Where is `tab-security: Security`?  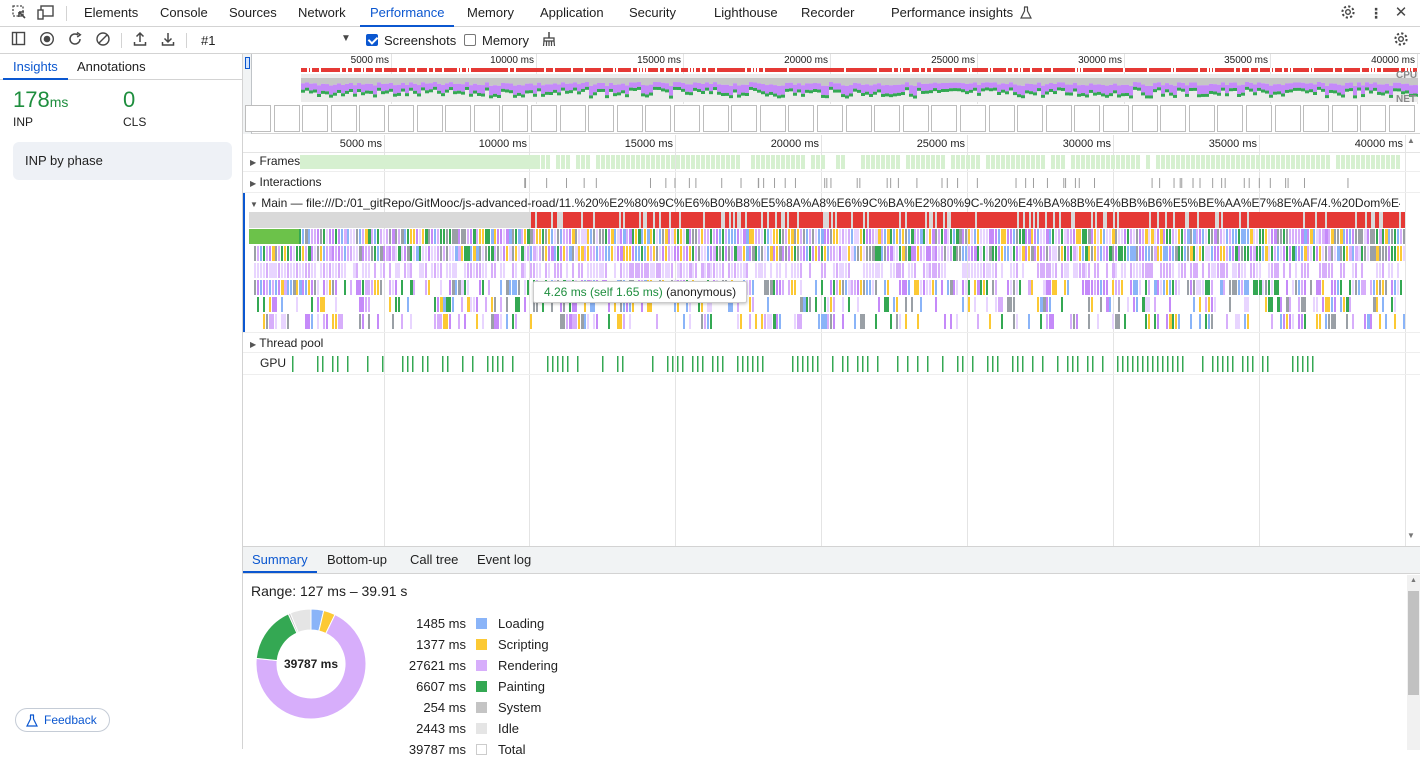 tab-security: Security is located at coordinates (652, 13).